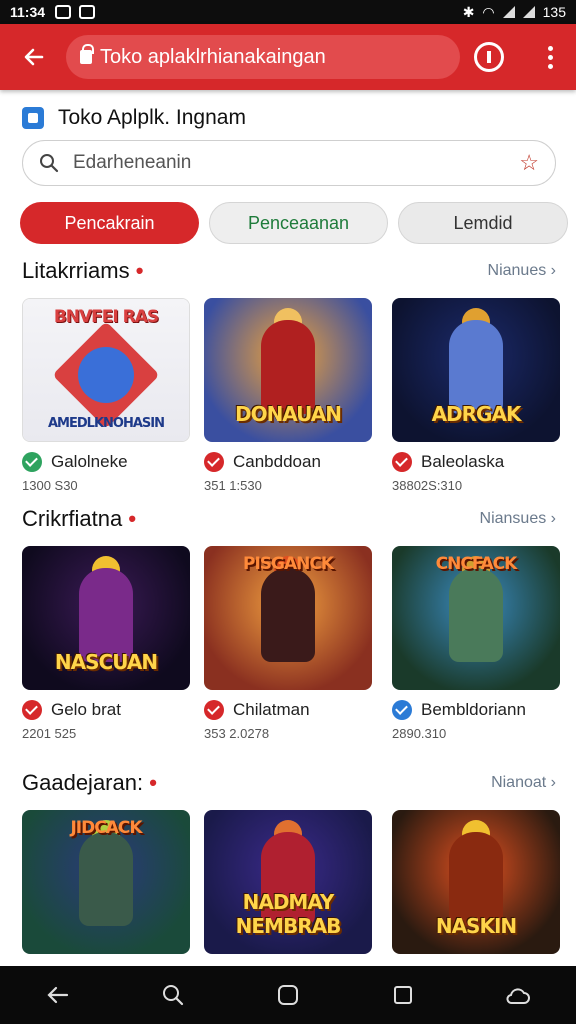 This screenshot has height=1024, width=576. I want to click on search-bar: ☆, so click(289, 163).